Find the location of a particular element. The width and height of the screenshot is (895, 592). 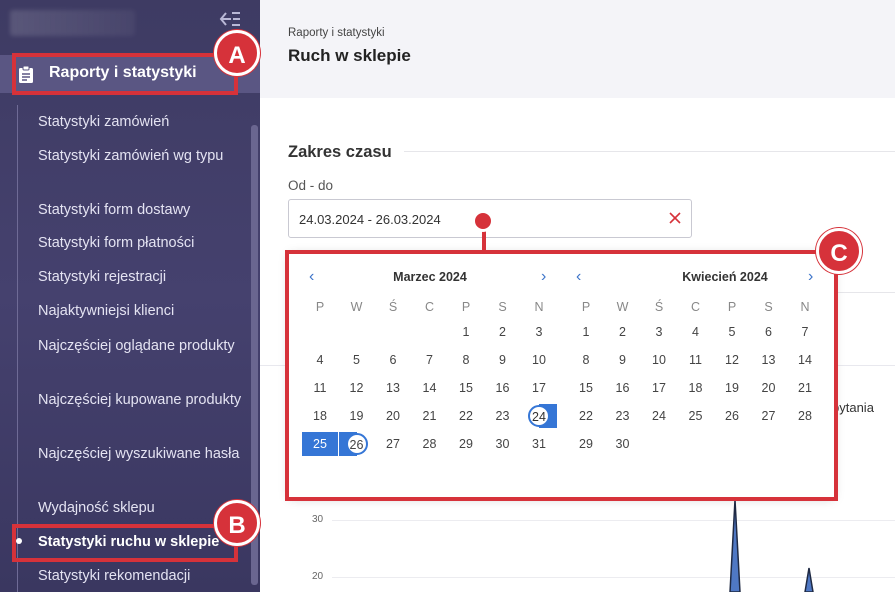

date-range-value: 24.03.2024 - 26.03.2024 is located at coordinates (370, 219).